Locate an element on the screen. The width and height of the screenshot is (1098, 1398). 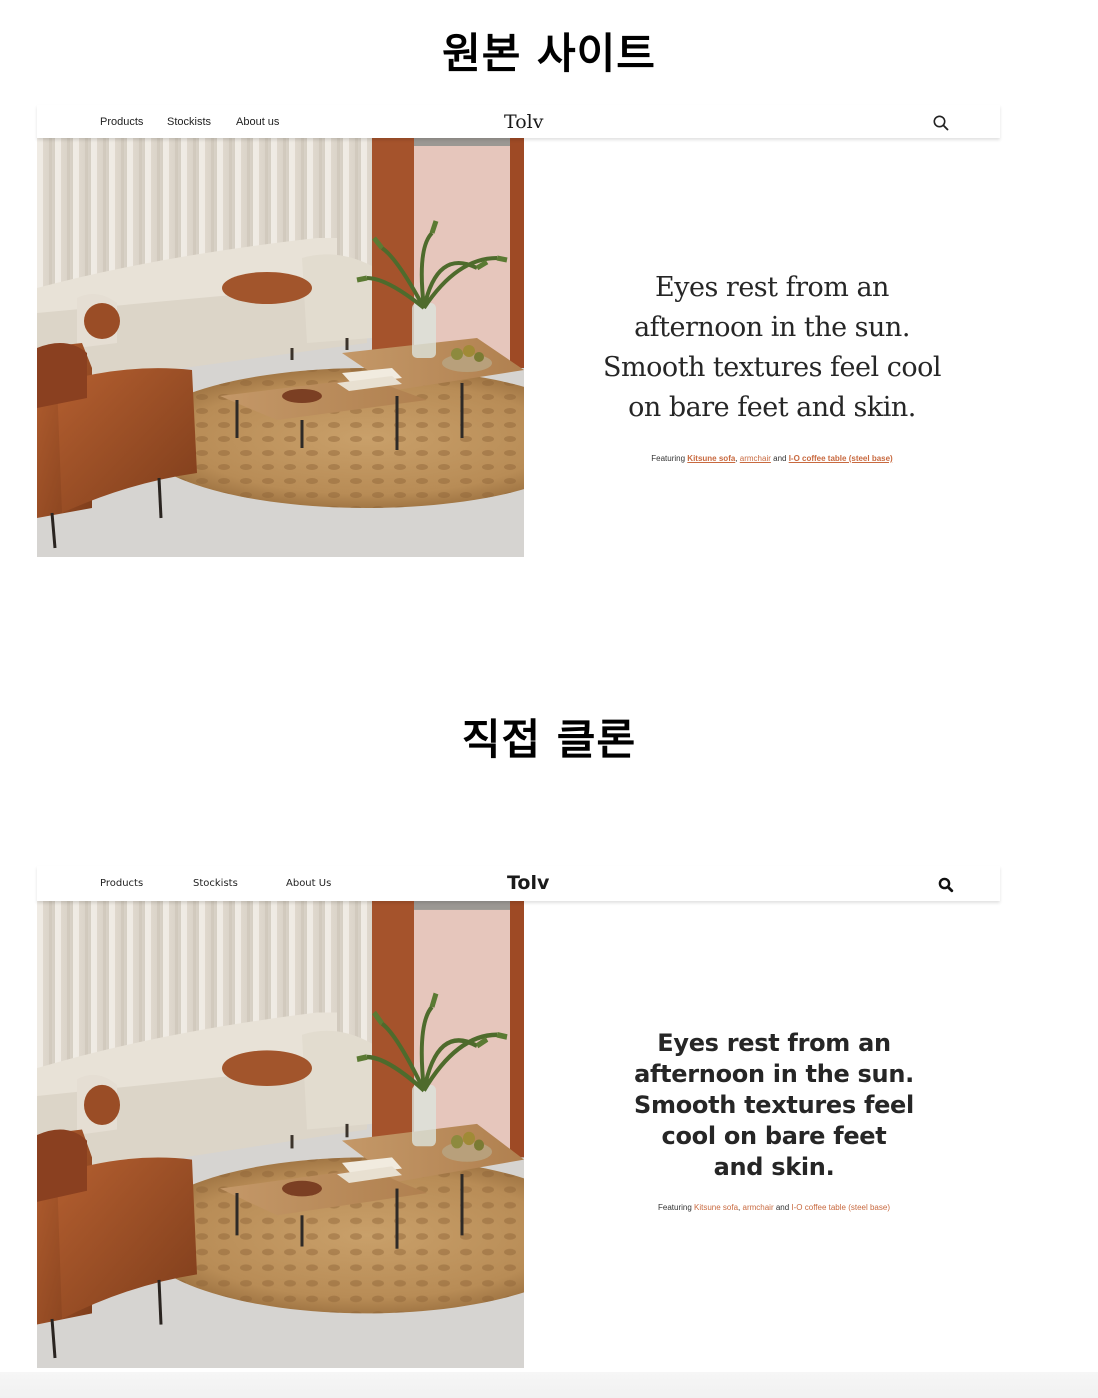
clone-site-heading: 직접 클론 is located at coordinates (549, 739).